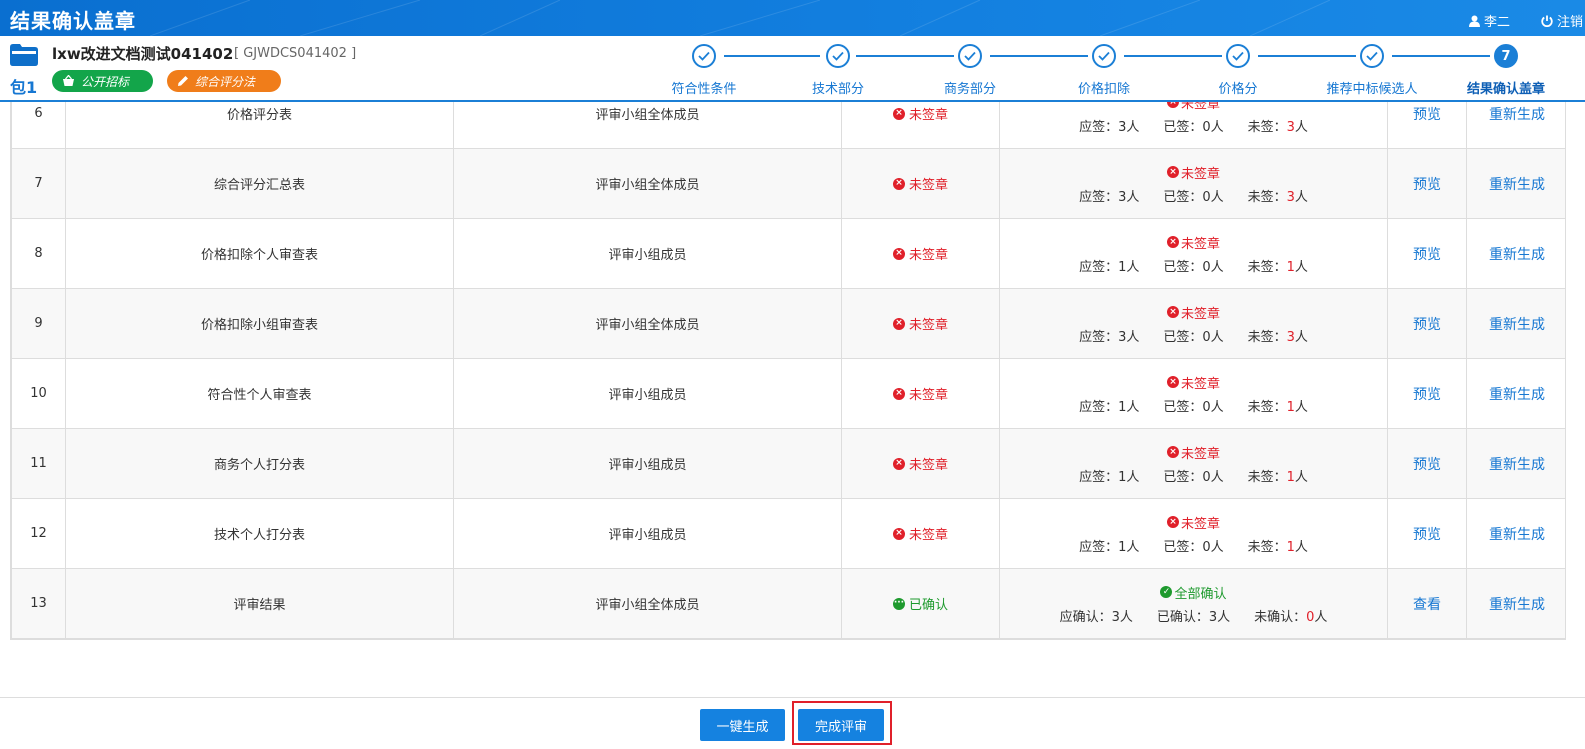 Image resolution: width=1585 pixels, height=749 pixels. I want to click on step-recommend-candidate: 推荐中标候选人, so click(1372, 68).